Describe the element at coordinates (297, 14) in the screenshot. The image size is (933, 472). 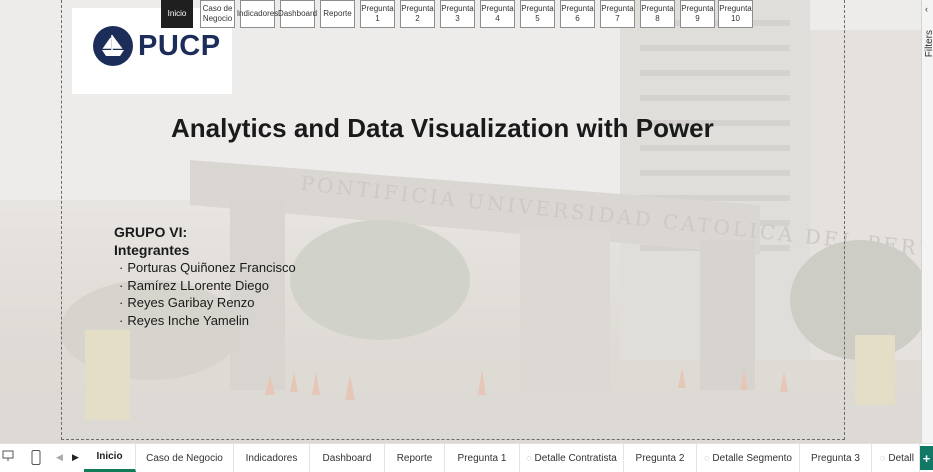
I see `nav-button-dashboard: Dashboard` at that location.